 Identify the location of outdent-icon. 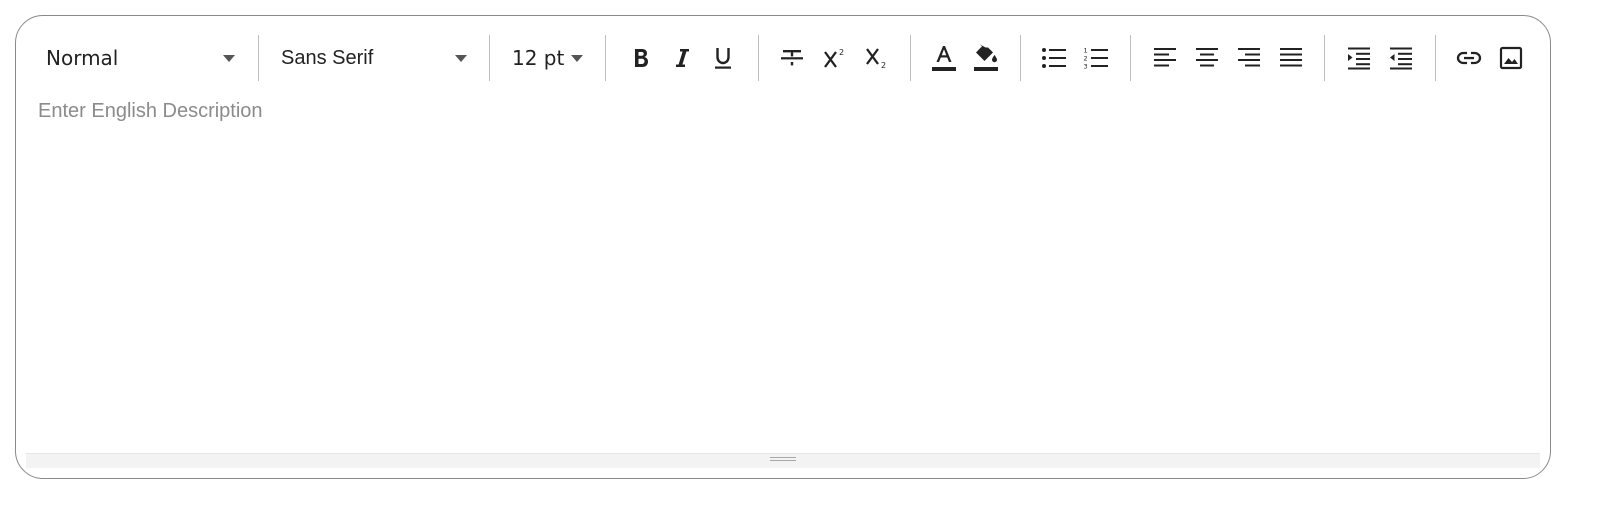
(1401, 58).